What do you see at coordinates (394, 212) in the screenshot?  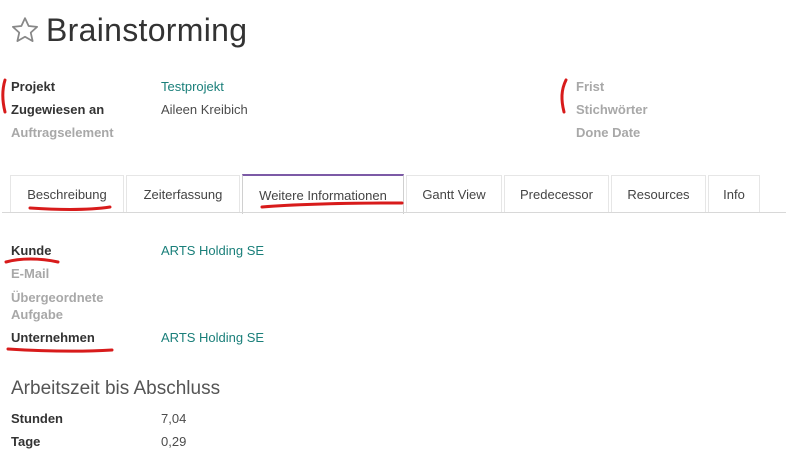 I see `tab-divider` at bounding box center [394, 212].